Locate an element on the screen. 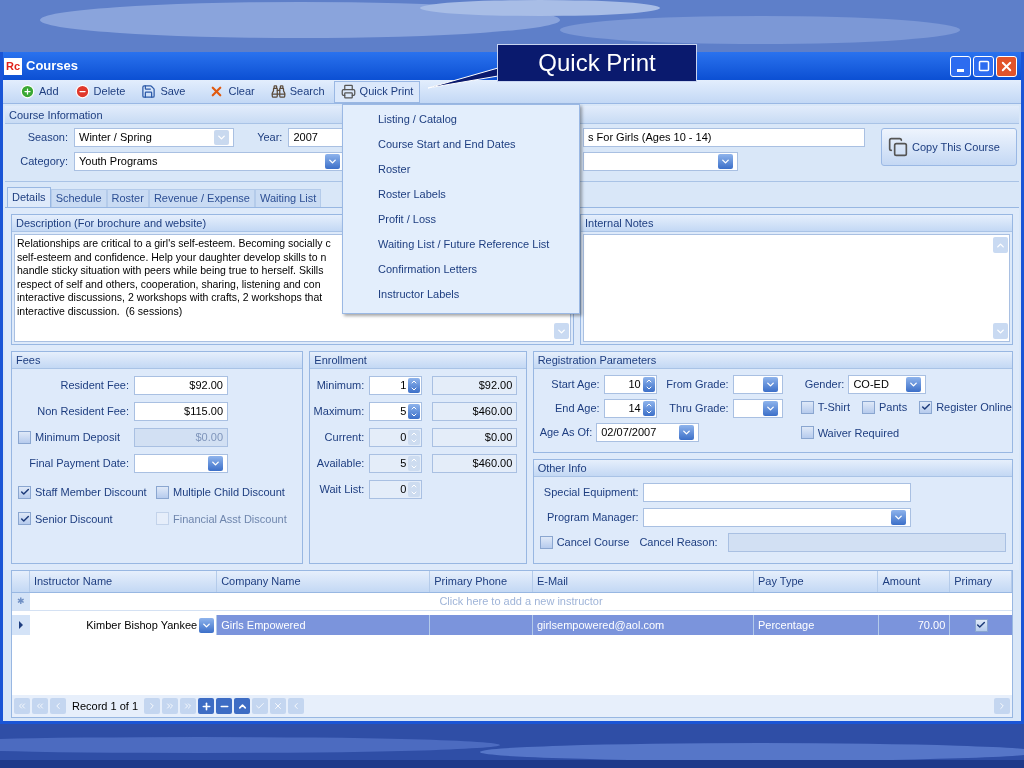 Image resolution: width=1024 pixels, height=768 pixels. column-header: Company Name is located at coordinates (324, 581).